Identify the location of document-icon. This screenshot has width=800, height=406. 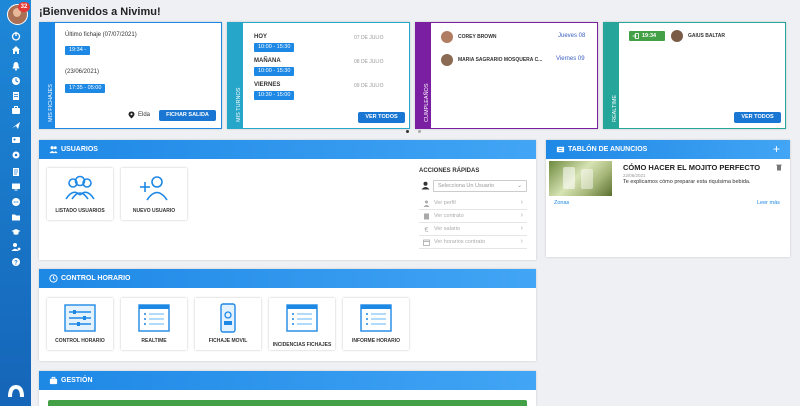
(15, 96).